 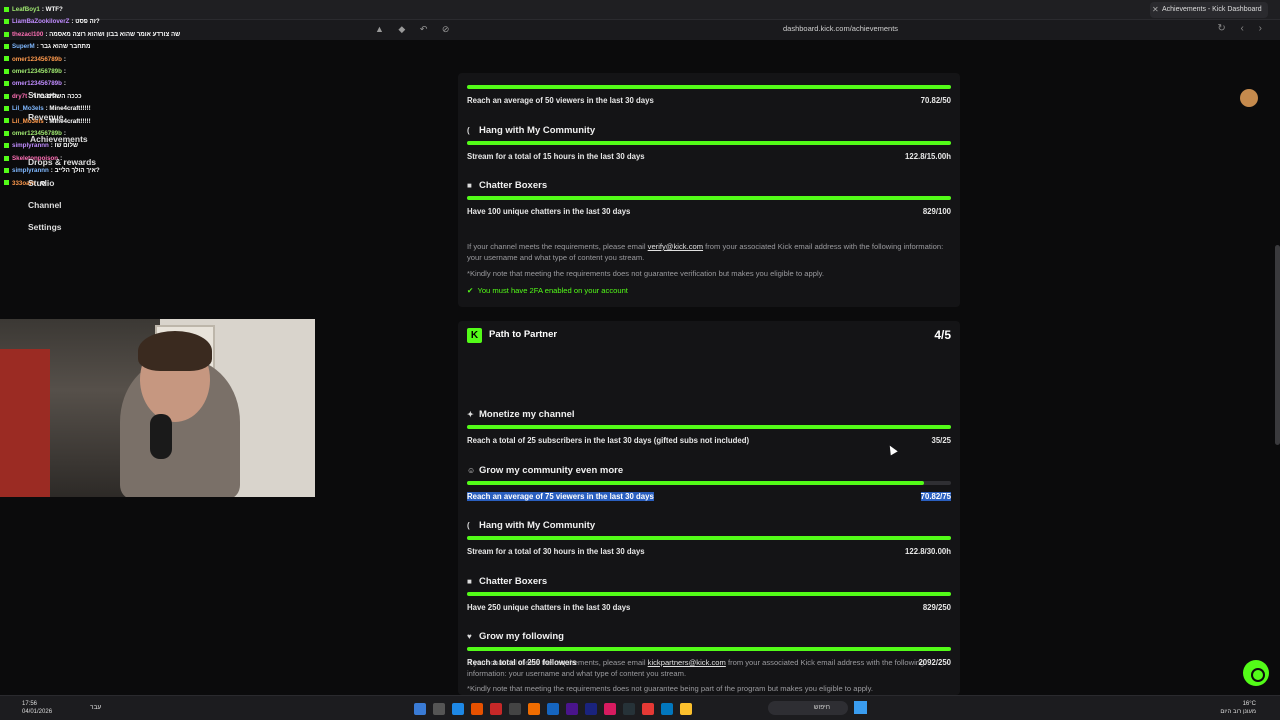 What do you see at coordinates (935, 496) in the screenshot?
I see `progress-value: 70.82/75` at bounding box center [935, 496].